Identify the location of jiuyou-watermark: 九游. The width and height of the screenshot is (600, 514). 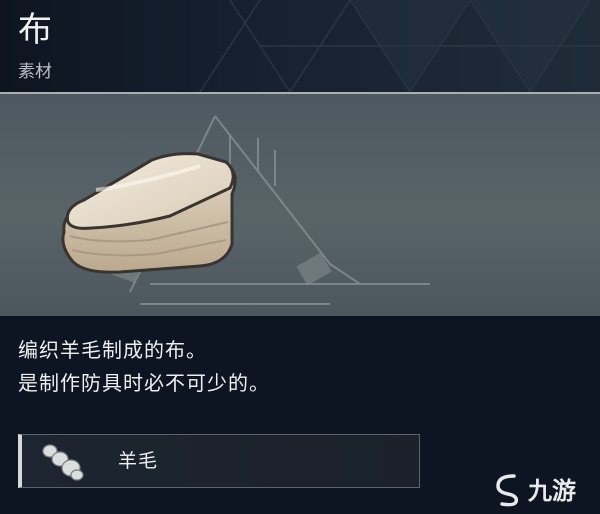
(540, 488).